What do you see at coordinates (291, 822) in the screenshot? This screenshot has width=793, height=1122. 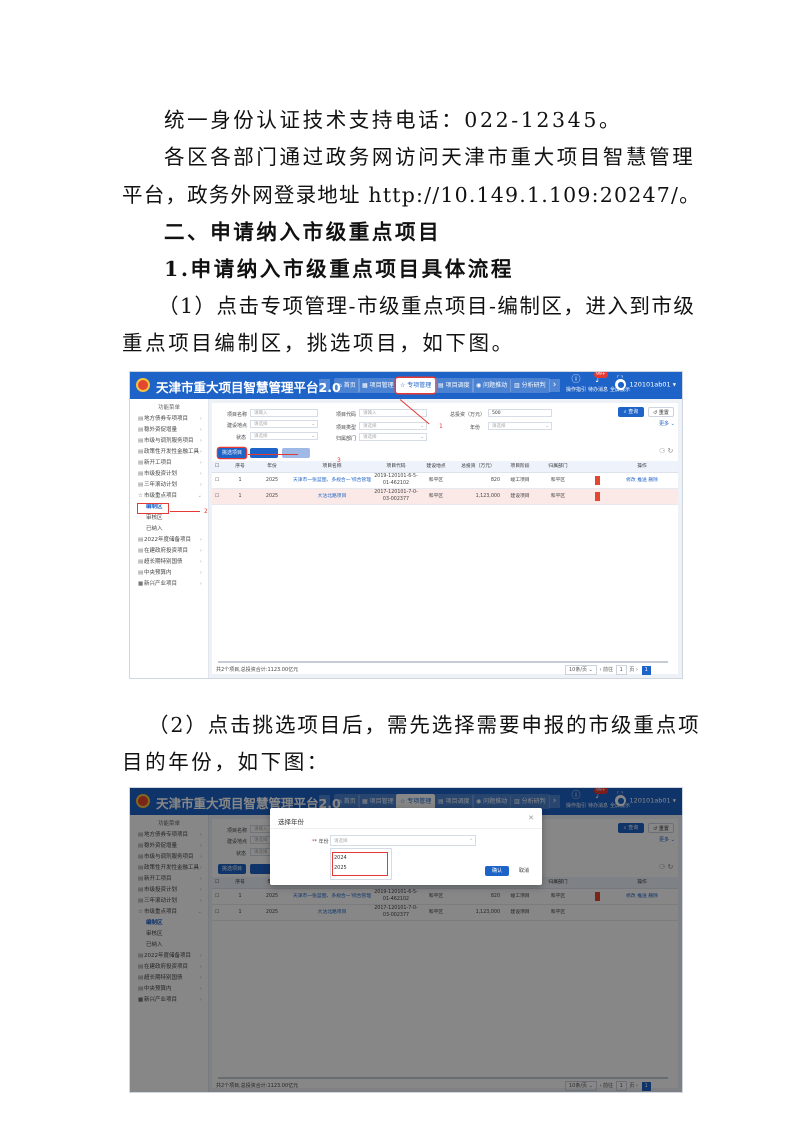 I see `dialog-title: 选择年份` at bounding box center [291, 822].